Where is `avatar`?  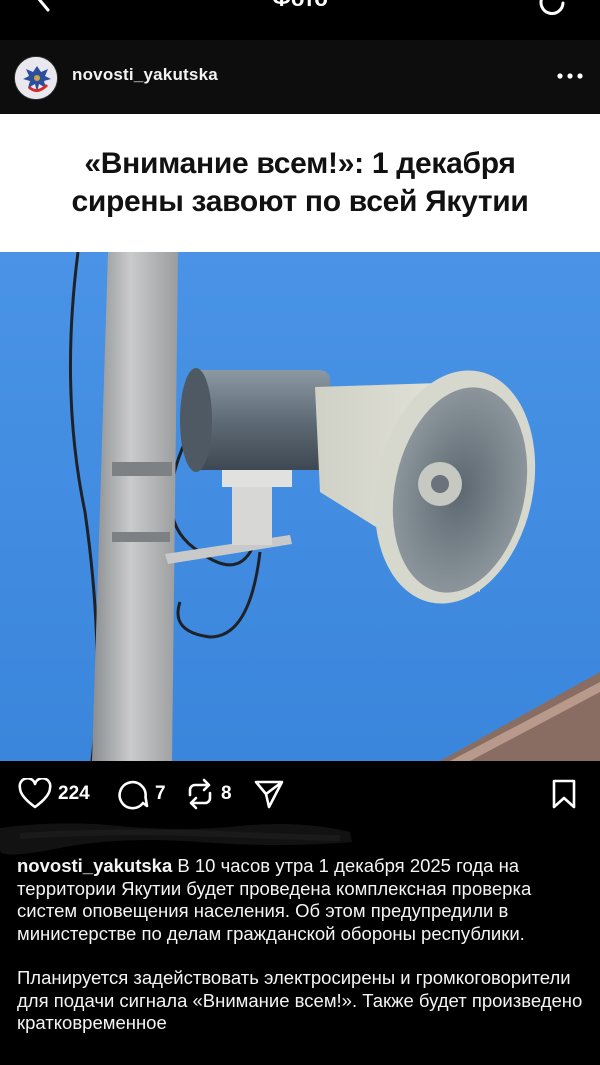
avatar is located at coordinates (36, 78).